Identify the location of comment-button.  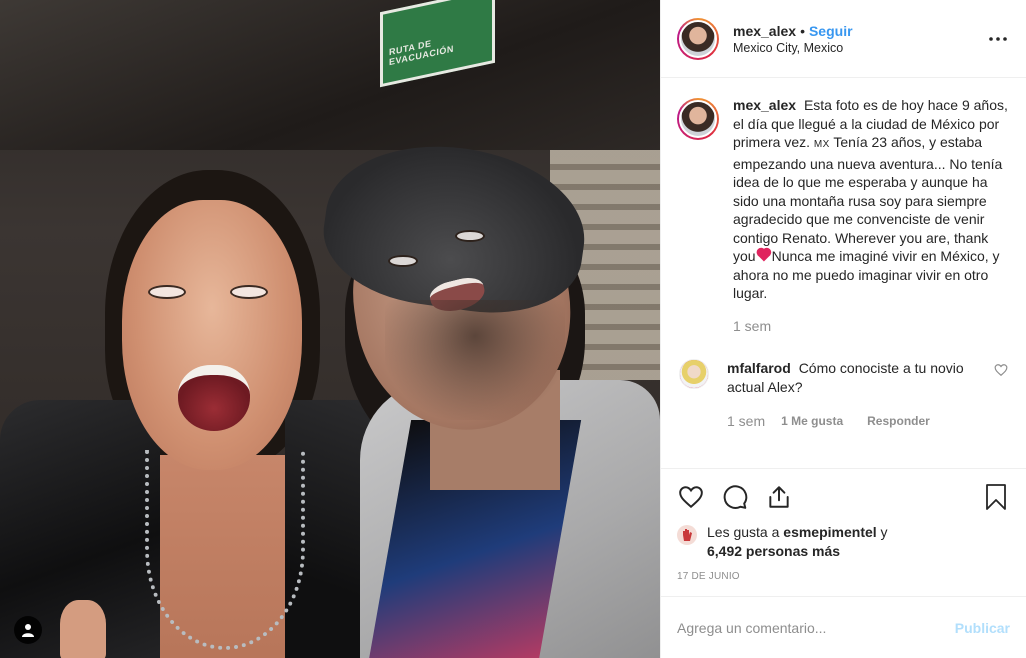
(735, 497).